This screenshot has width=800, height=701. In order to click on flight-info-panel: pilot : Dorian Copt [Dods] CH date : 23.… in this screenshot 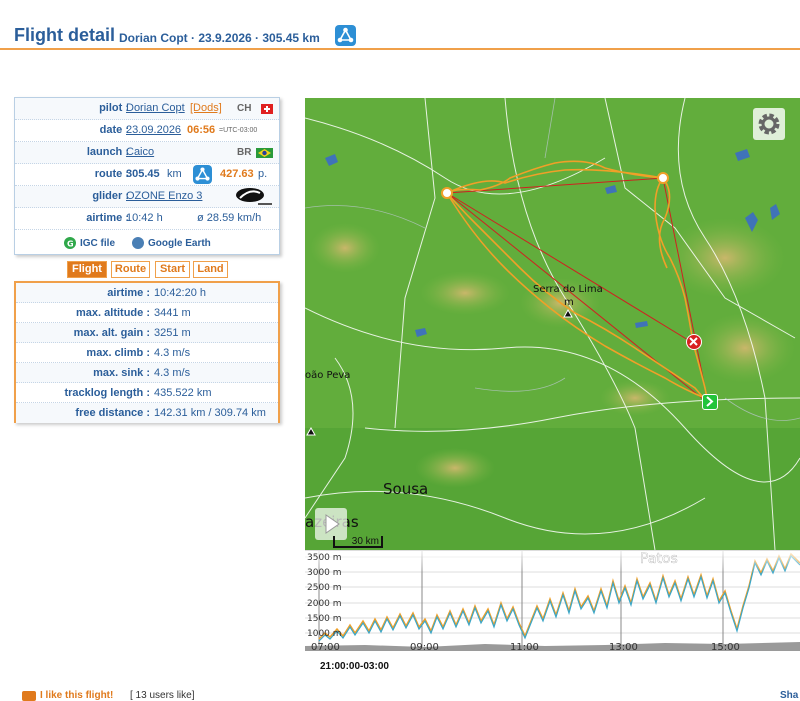, I will do `click(147, 176)`.